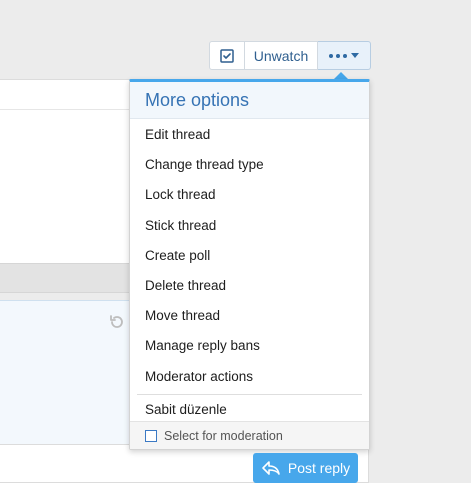  Describe the element at coordinates (249, 165) in the screenshot. I see `menu-item-change-thread-type: Change thread type` at that location.